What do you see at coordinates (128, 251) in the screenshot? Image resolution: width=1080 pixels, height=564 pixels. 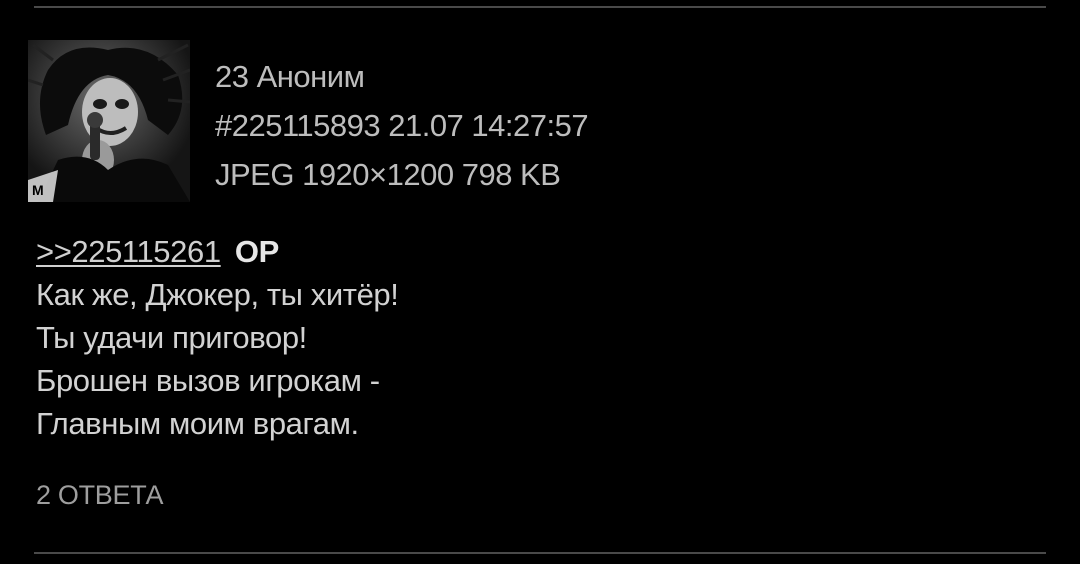 I see `reply-link: >>225115261` at bounding box center [128, 251].